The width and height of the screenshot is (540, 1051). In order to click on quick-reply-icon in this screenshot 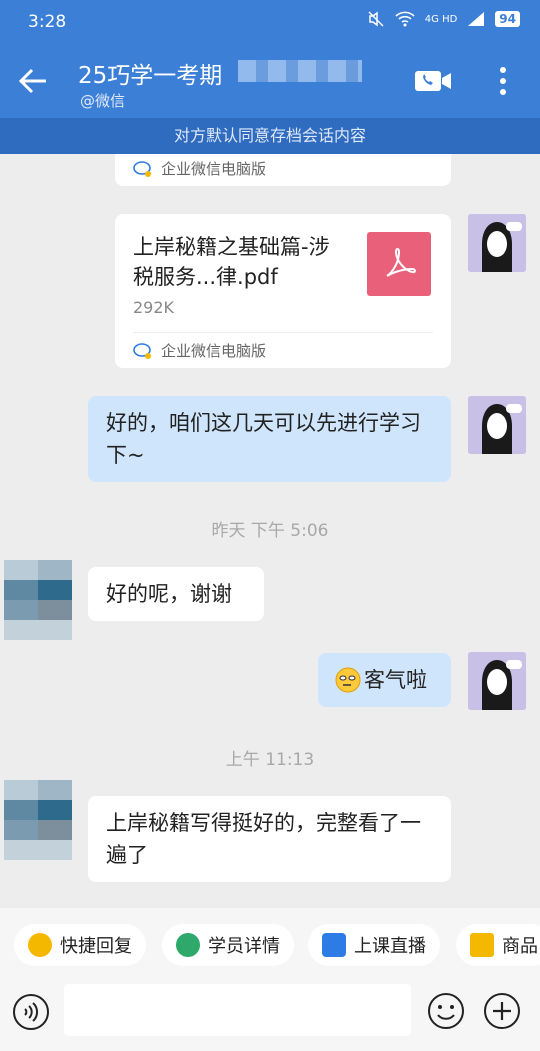, I will do `click(40, 945)`.